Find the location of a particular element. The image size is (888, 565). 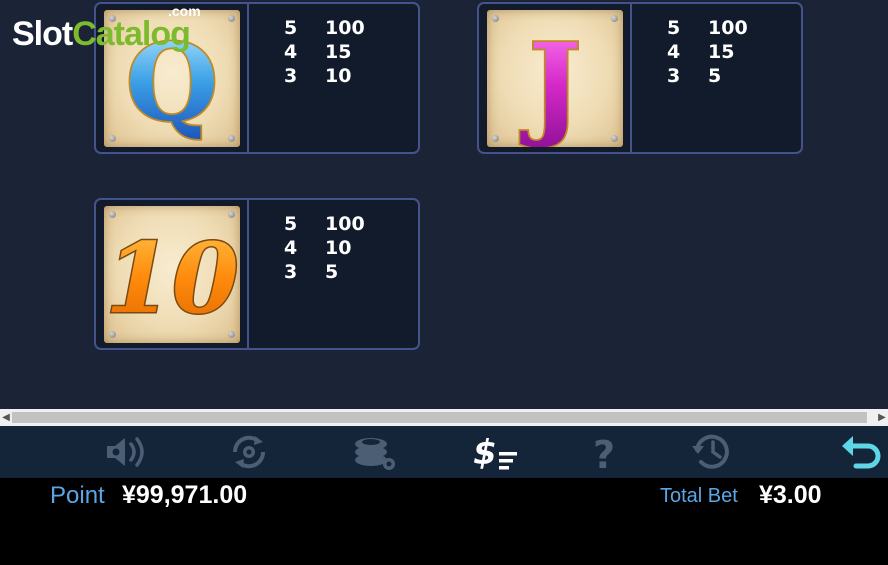

pay-values: 5 100 4 15 35 is located at coordinates (707, 52).